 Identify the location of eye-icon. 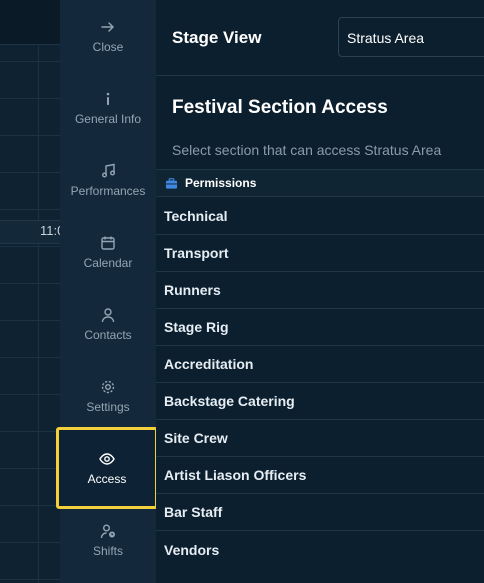
(107, 458).